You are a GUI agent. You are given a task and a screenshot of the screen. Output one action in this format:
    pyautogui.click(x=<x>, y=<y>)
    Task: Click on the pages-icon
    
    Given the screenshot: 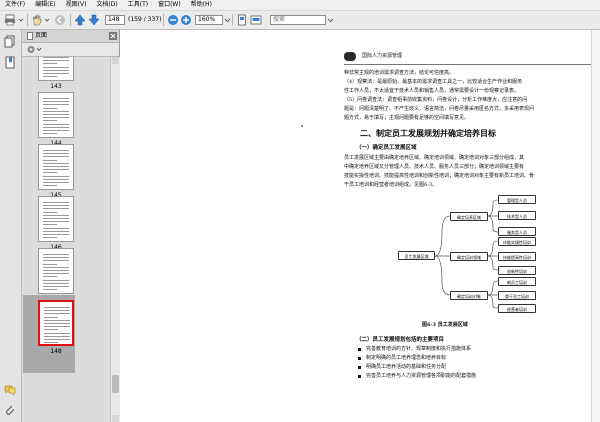 What is the action you would take?
    pyautogui.click(x=10, y=41)
    